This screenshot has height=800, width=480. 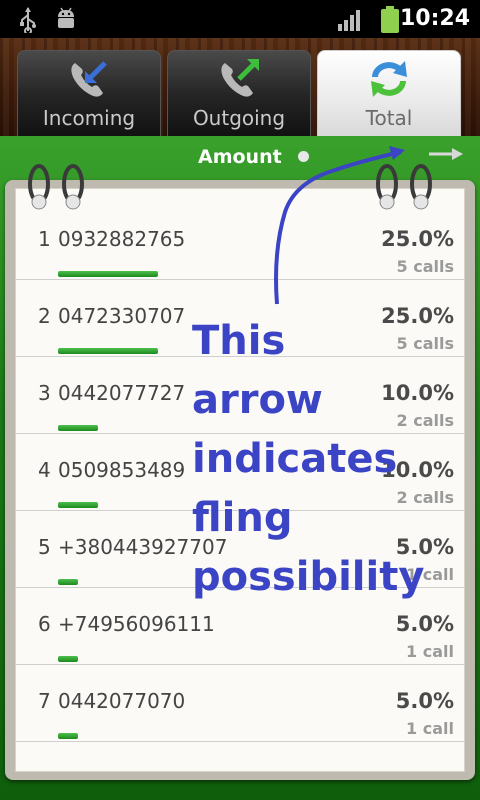 I want to click on table-row: 7 0442077070 5.0% 1 call, so click(x=240, y=703).